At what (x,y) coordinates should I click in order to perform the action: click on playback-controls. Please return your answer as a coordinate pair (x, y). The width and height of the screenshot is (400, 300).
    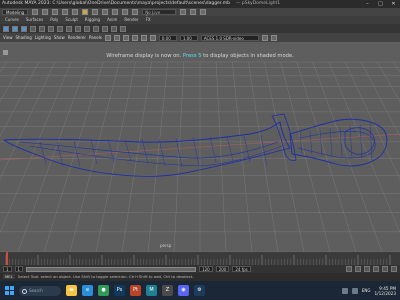
    Looking at the image, I should click on (373, 269).